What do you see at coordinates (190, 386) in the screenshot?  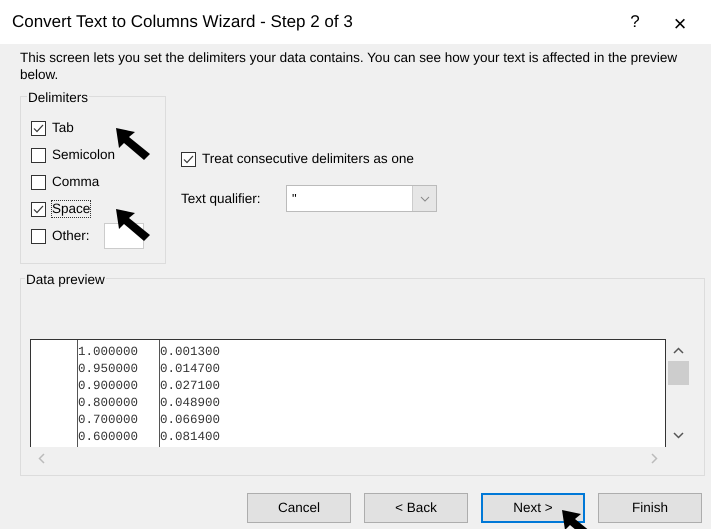 I see `table-cell: 0.027100` at bounding box center [190, 386].